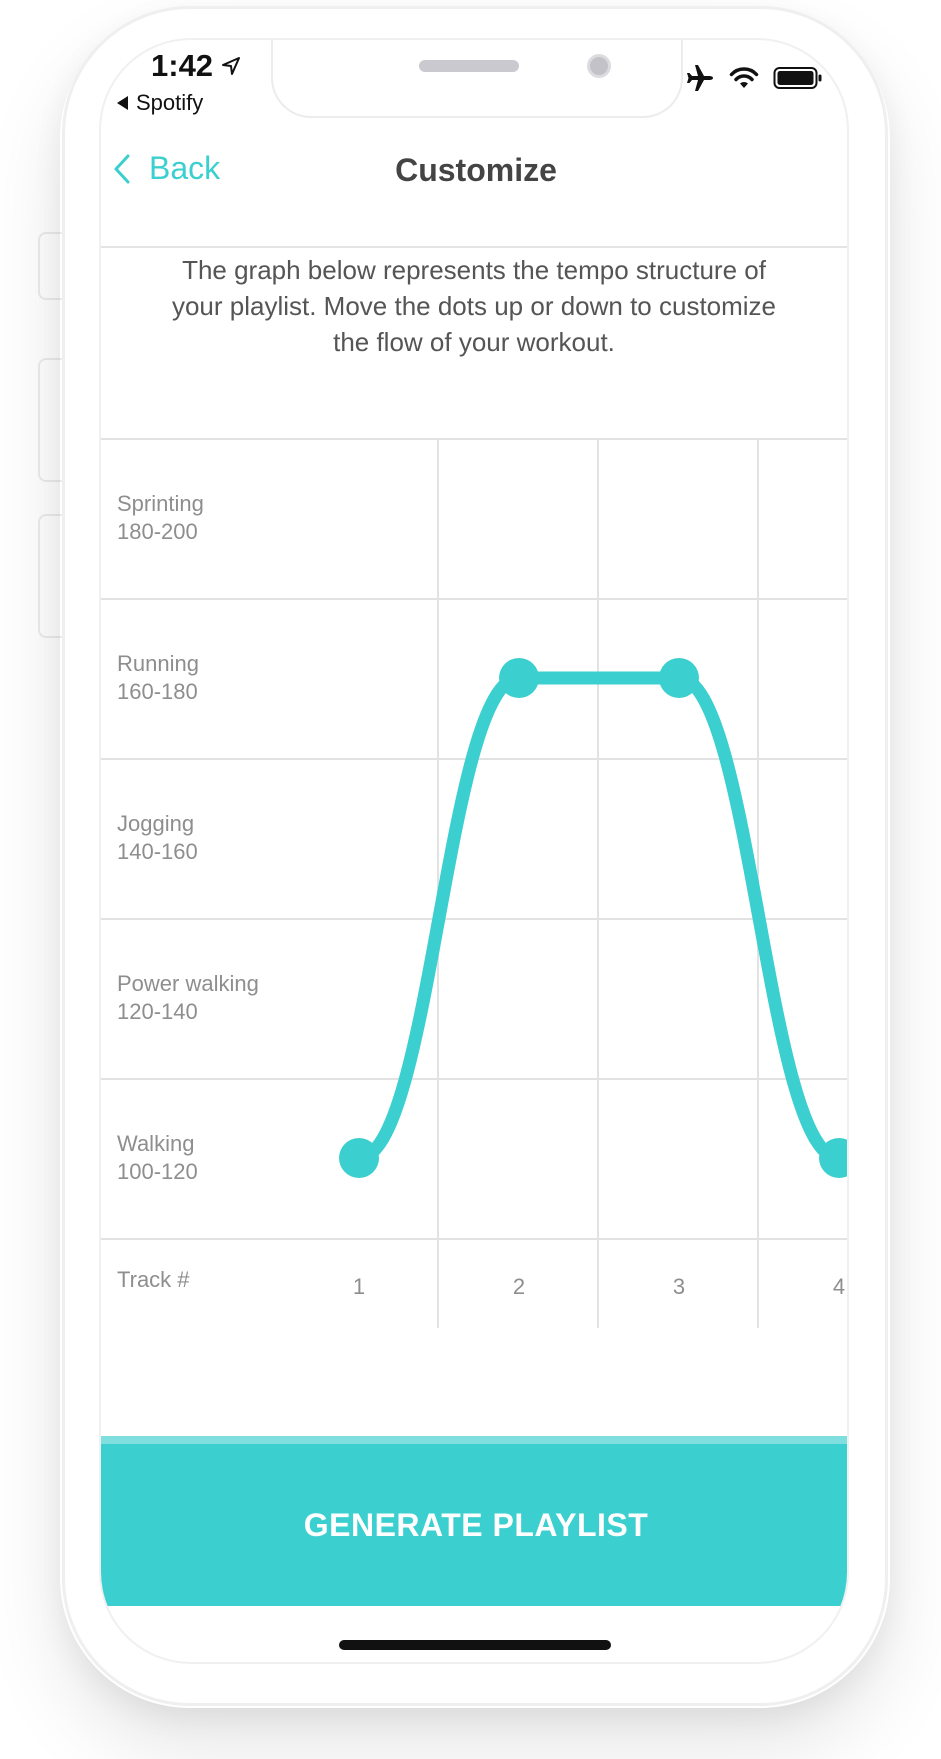  Describe the element at coordinates (476, 1524) in the screenshot. I see `generate-playlist-label: GENERATE PLAYLIST` at that location.